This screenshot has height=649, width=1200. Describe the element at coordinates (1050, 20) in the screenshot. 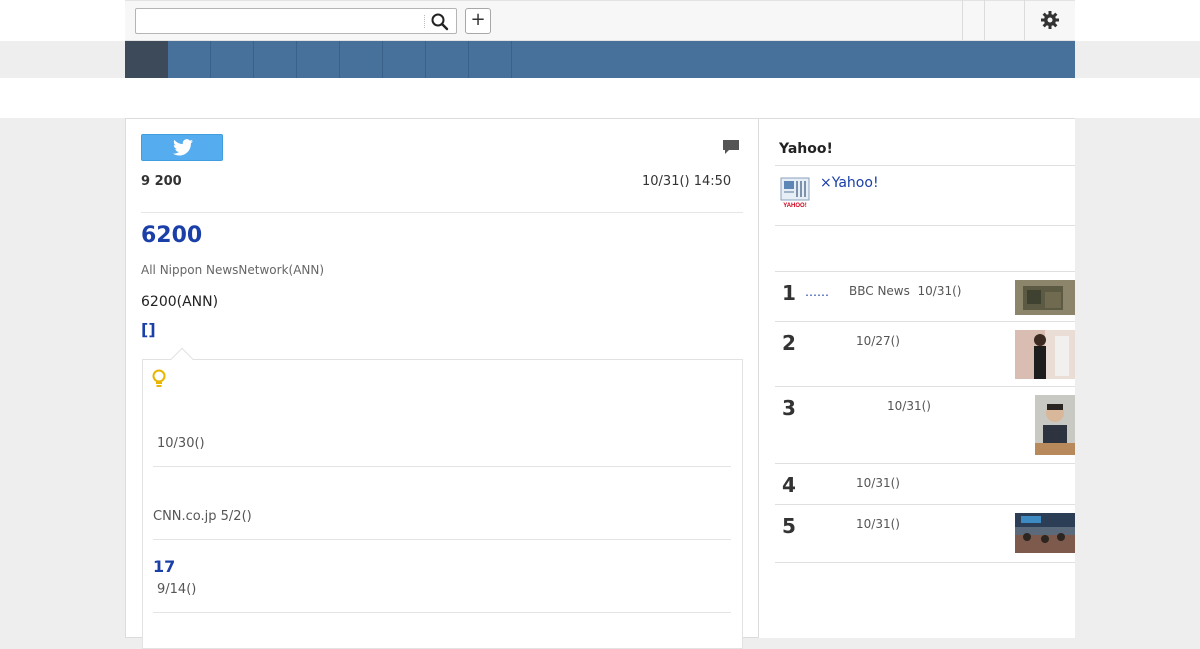

I see `gear-icon` at that location.